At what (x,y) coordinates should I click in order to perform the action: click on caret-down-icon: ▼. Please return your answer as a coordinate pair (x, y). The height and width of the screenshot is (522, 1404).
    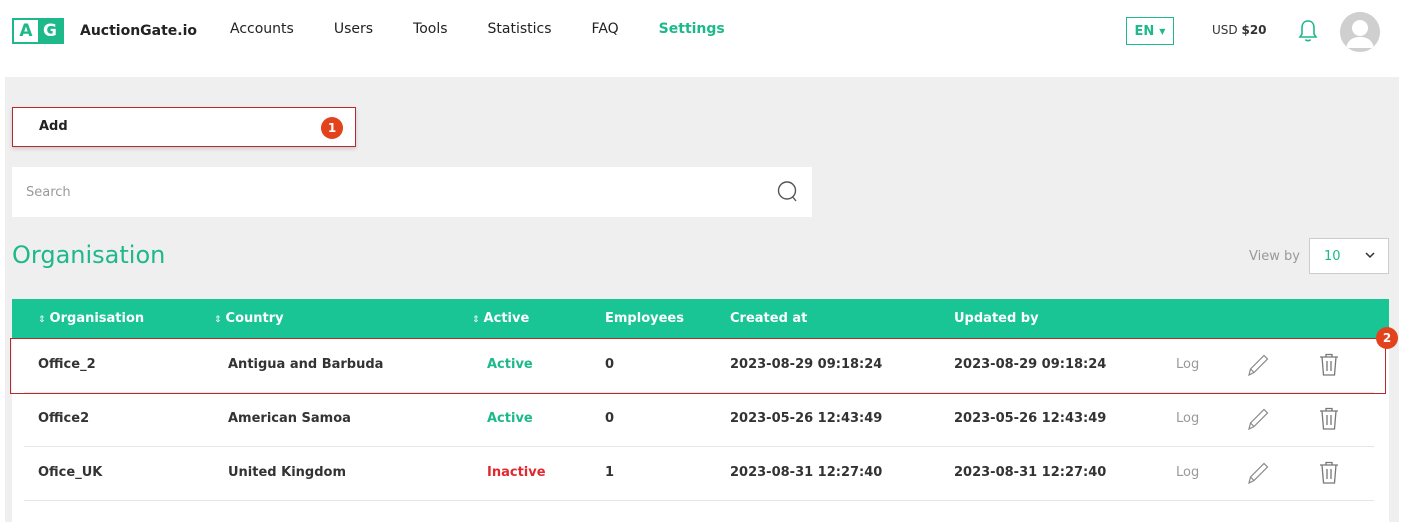
    Looking at the image, I should click on (1162, 31).